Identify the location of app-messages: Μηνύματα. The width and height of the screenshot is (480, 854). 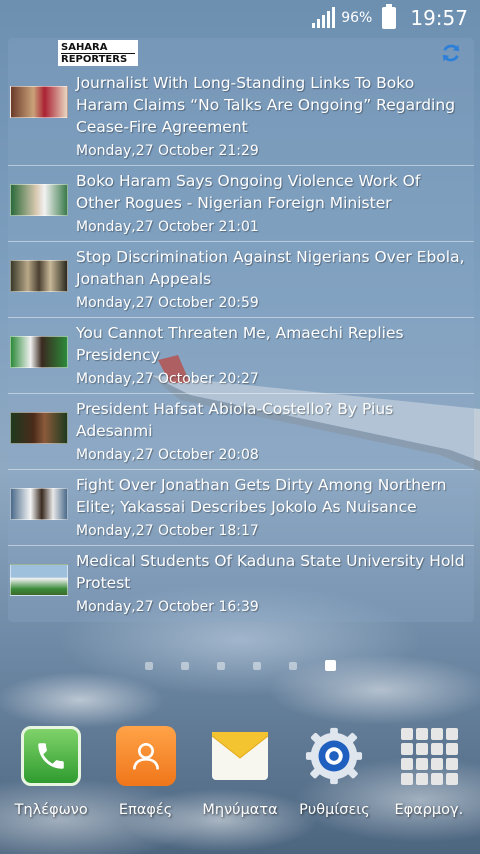
(240, 772).